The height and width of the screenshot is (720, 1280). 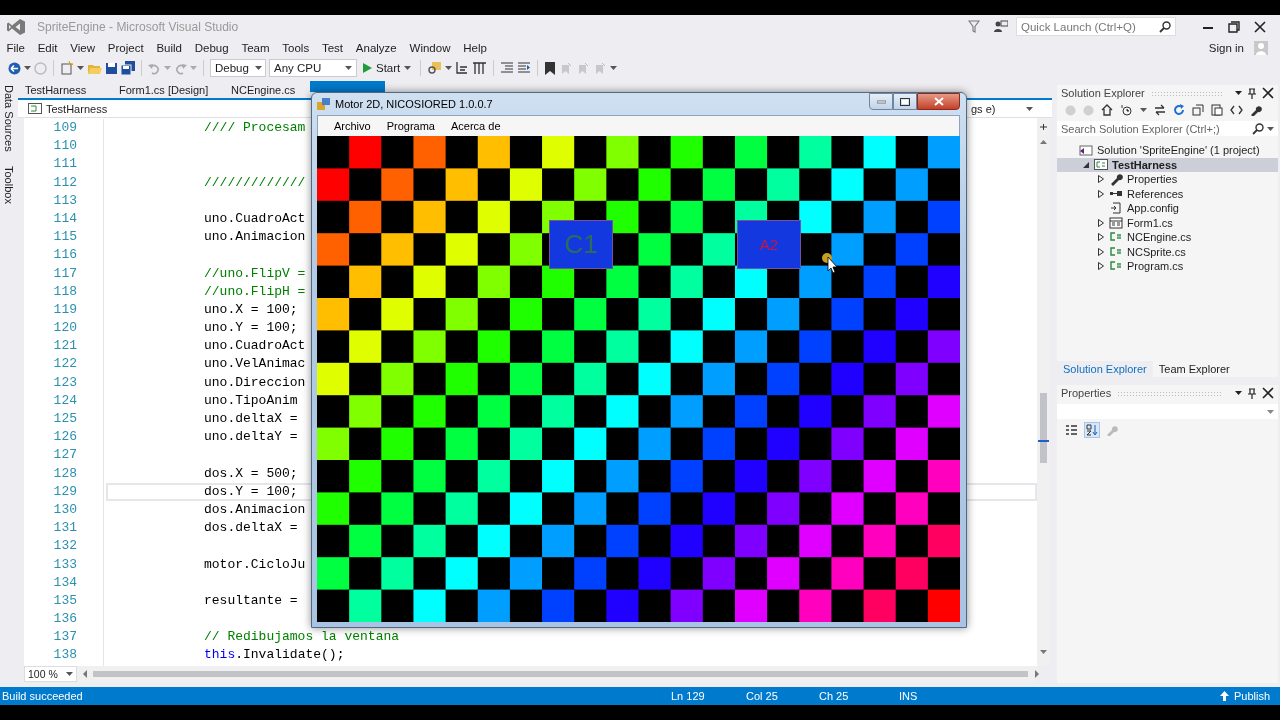 What do you see at coordinates (476, 126) in the screenshot?
I see `menu-item: Acerca de` at bounding box center [476, 126].